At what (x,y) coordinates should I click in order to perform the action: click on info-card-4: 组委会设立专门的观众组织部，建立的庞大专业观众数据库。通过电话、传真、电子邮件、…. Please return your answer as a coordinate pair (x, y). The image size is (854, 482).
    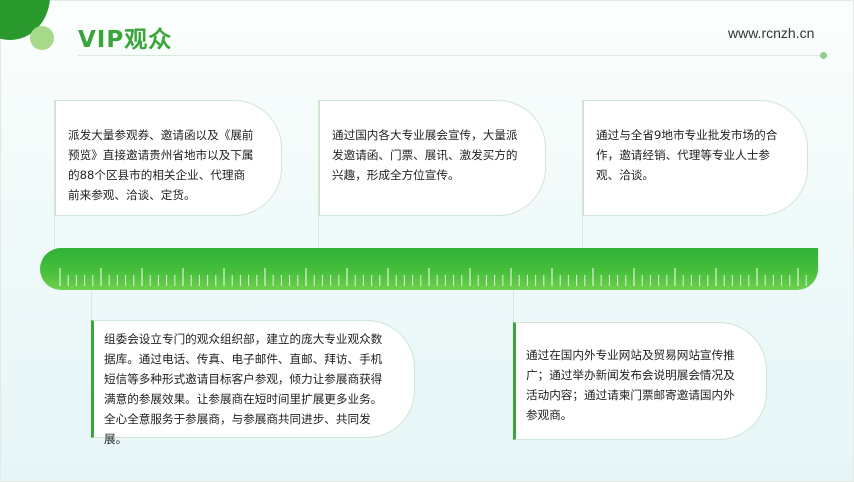
    Looking at the image, I should click on (253, 383).